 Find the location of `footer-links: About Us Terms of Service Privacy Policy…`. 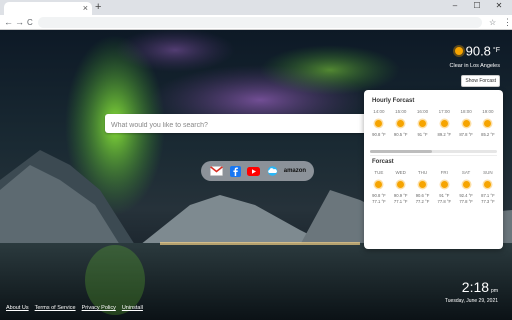

footer-links: About Us Terms of Service Privacy Policy… is located at coordinates (74, 308).